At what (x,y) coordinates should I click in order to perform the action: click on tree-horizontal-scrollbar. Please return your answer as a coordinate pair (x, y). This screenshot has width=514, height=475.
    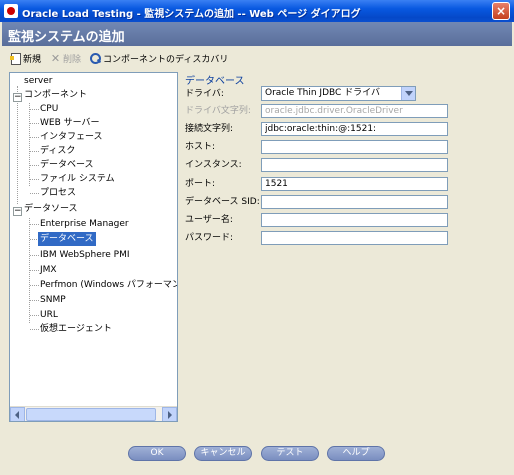
    Looking at the image, I should click on (93, 413).